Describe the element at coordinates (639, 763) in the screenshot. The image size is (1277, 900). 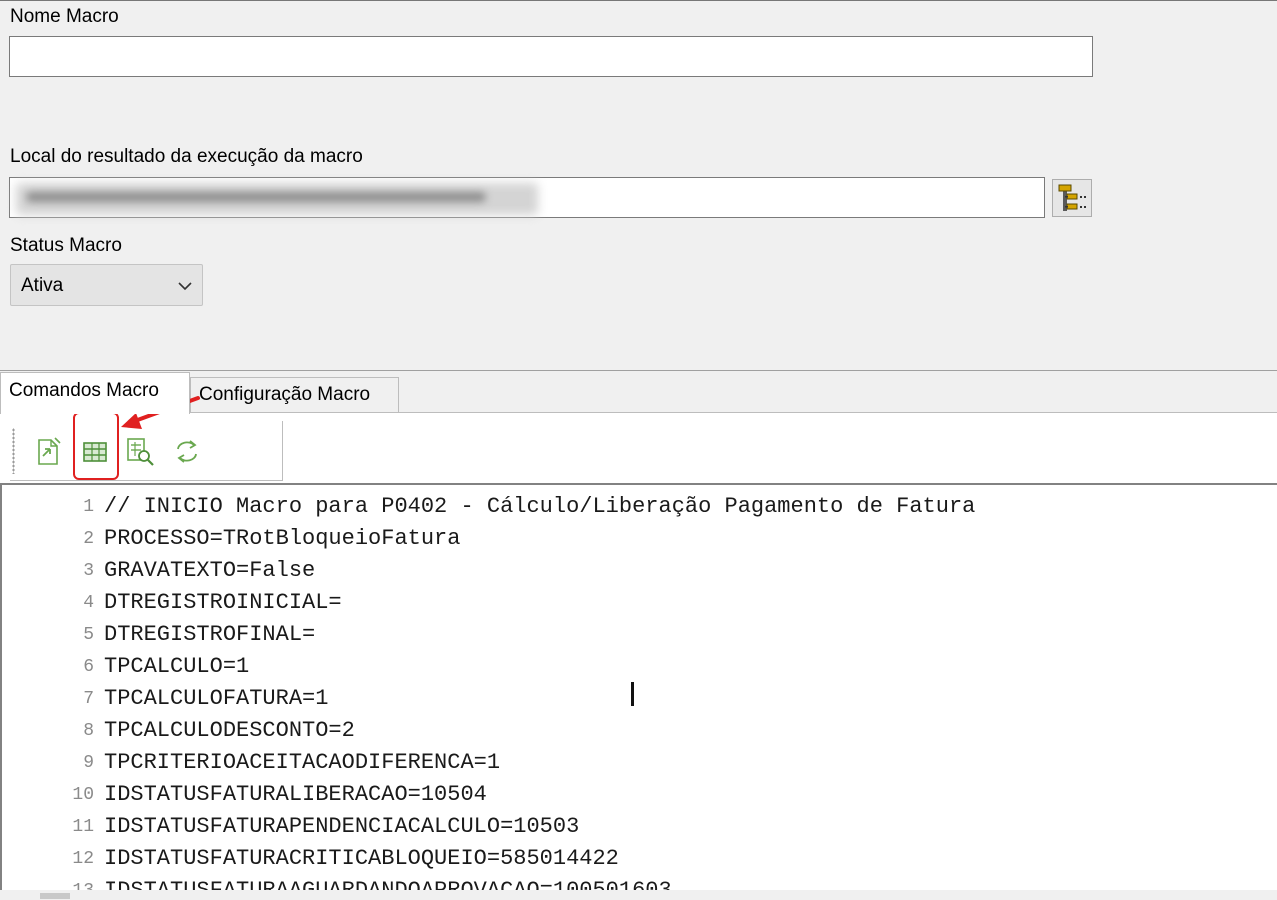
I see `code-line: 9 TPCRITERIOACEITACAODIFERENCA=1` at that location.